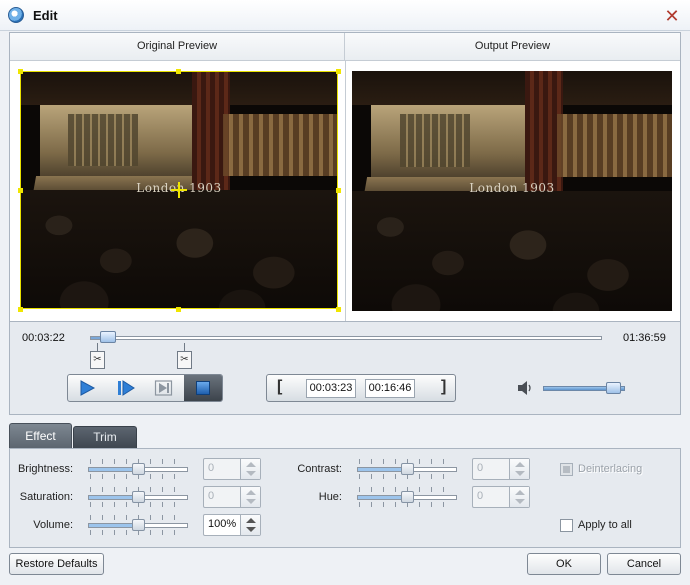 The width and height of the screenshot is (690, 585). I want to click on play-button, so click(87, 388).